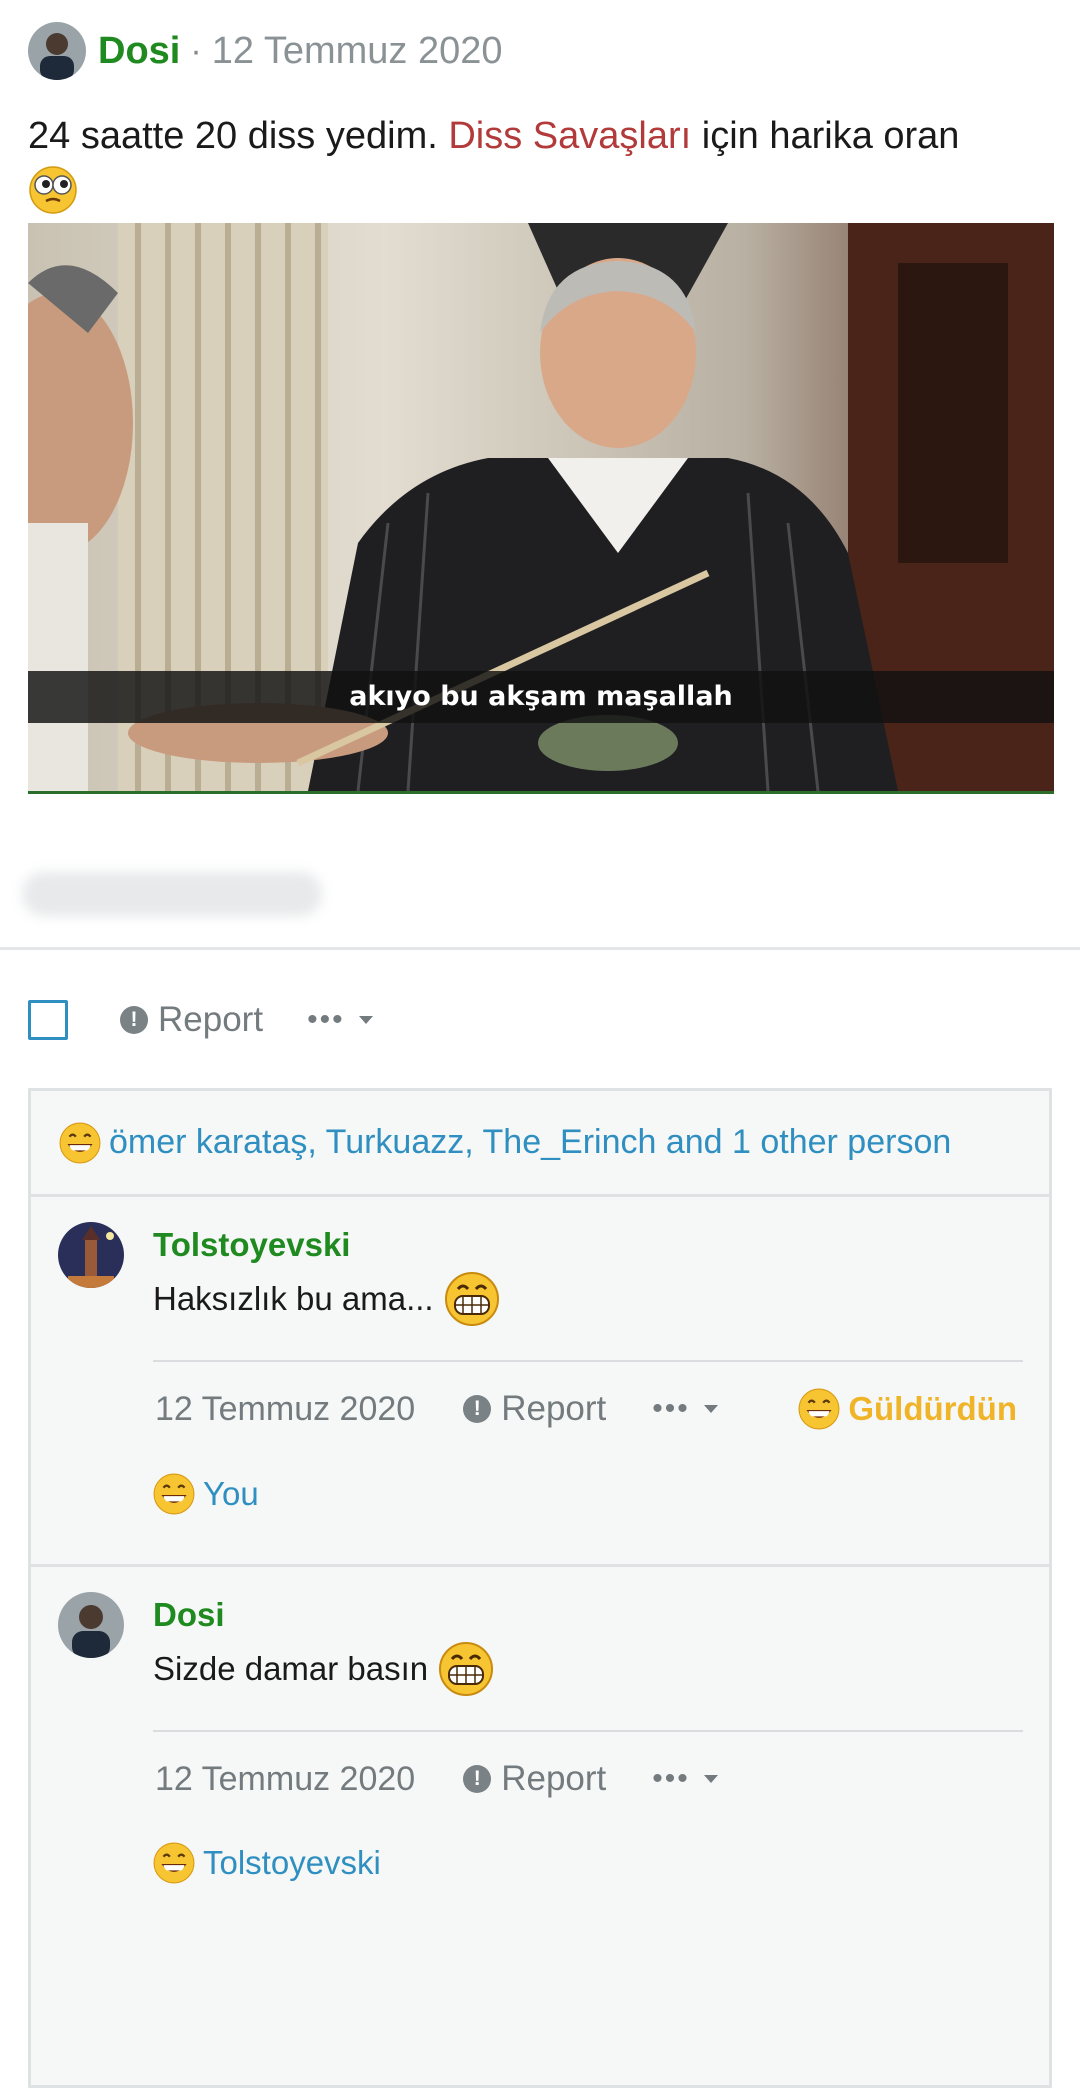 This screenshot has width=1080, height=2088. Describe the element at coordinates (172, 894) in the screenshot. I see `blurred-content` at that location.